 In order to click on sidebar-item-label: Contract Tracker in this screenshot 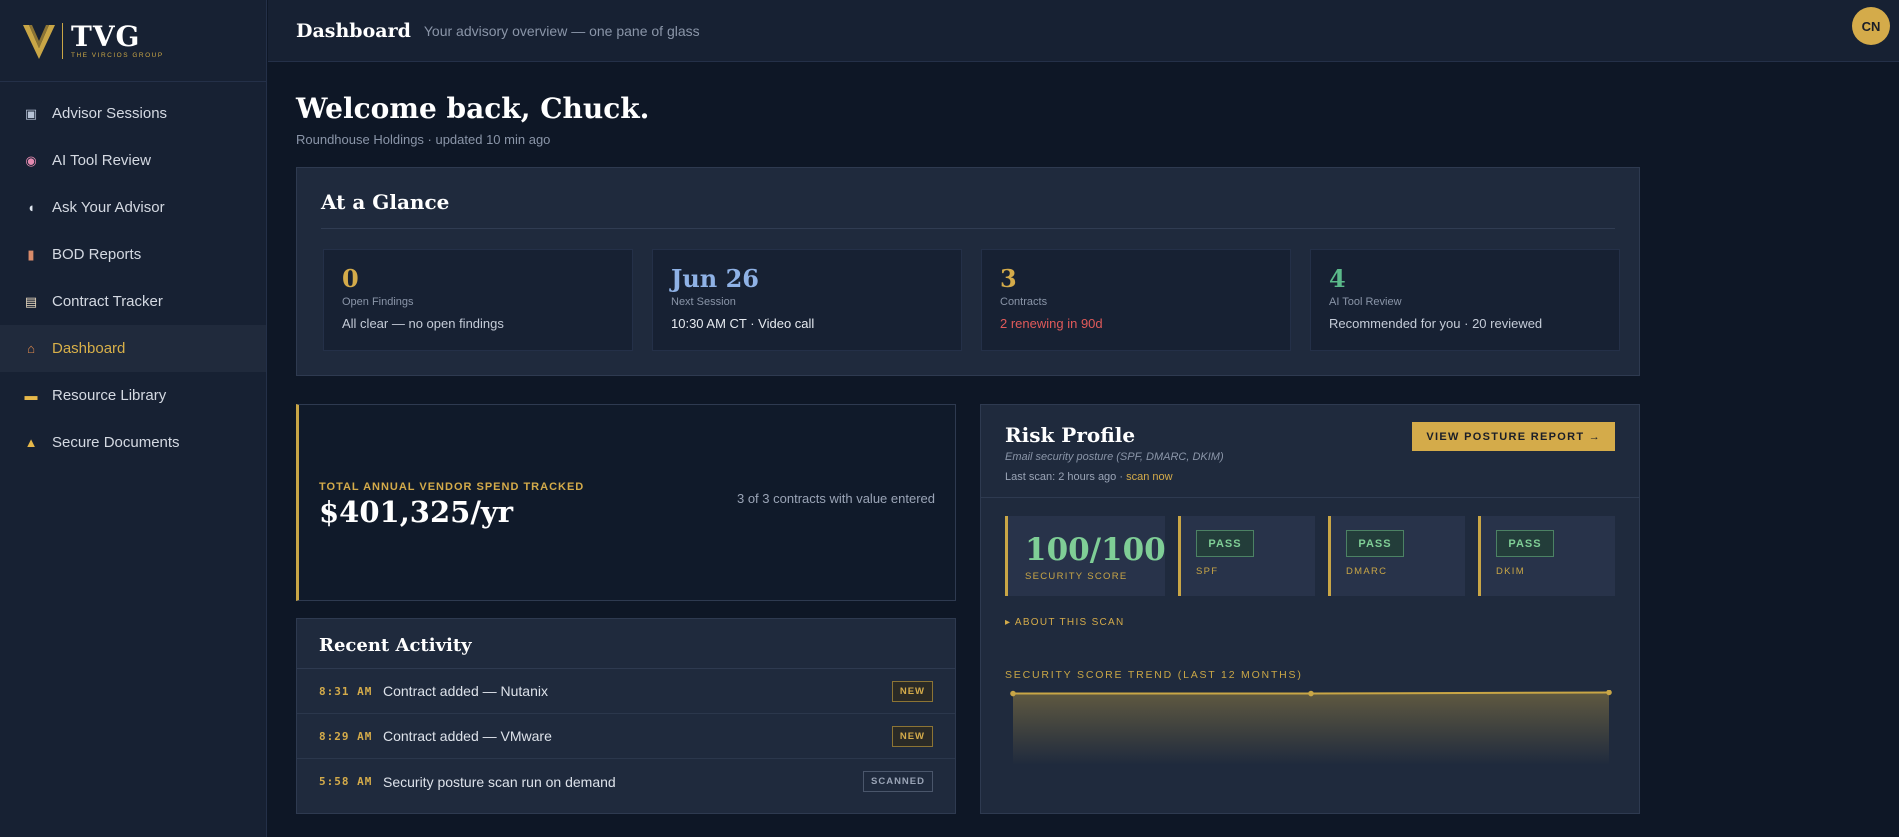, I will do `click(107, 301)`.